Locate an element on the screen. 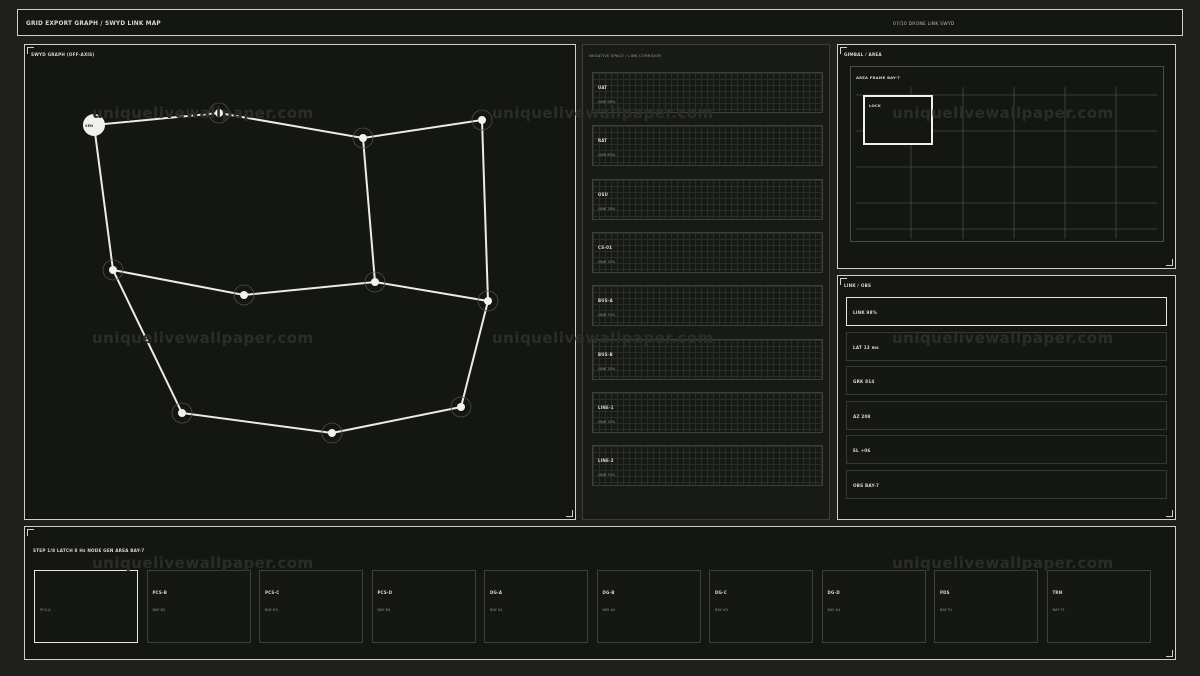 This screenshot has height=676, width=1200. step-item: DG-B BAY A2 is located at coordinates (648, 606).